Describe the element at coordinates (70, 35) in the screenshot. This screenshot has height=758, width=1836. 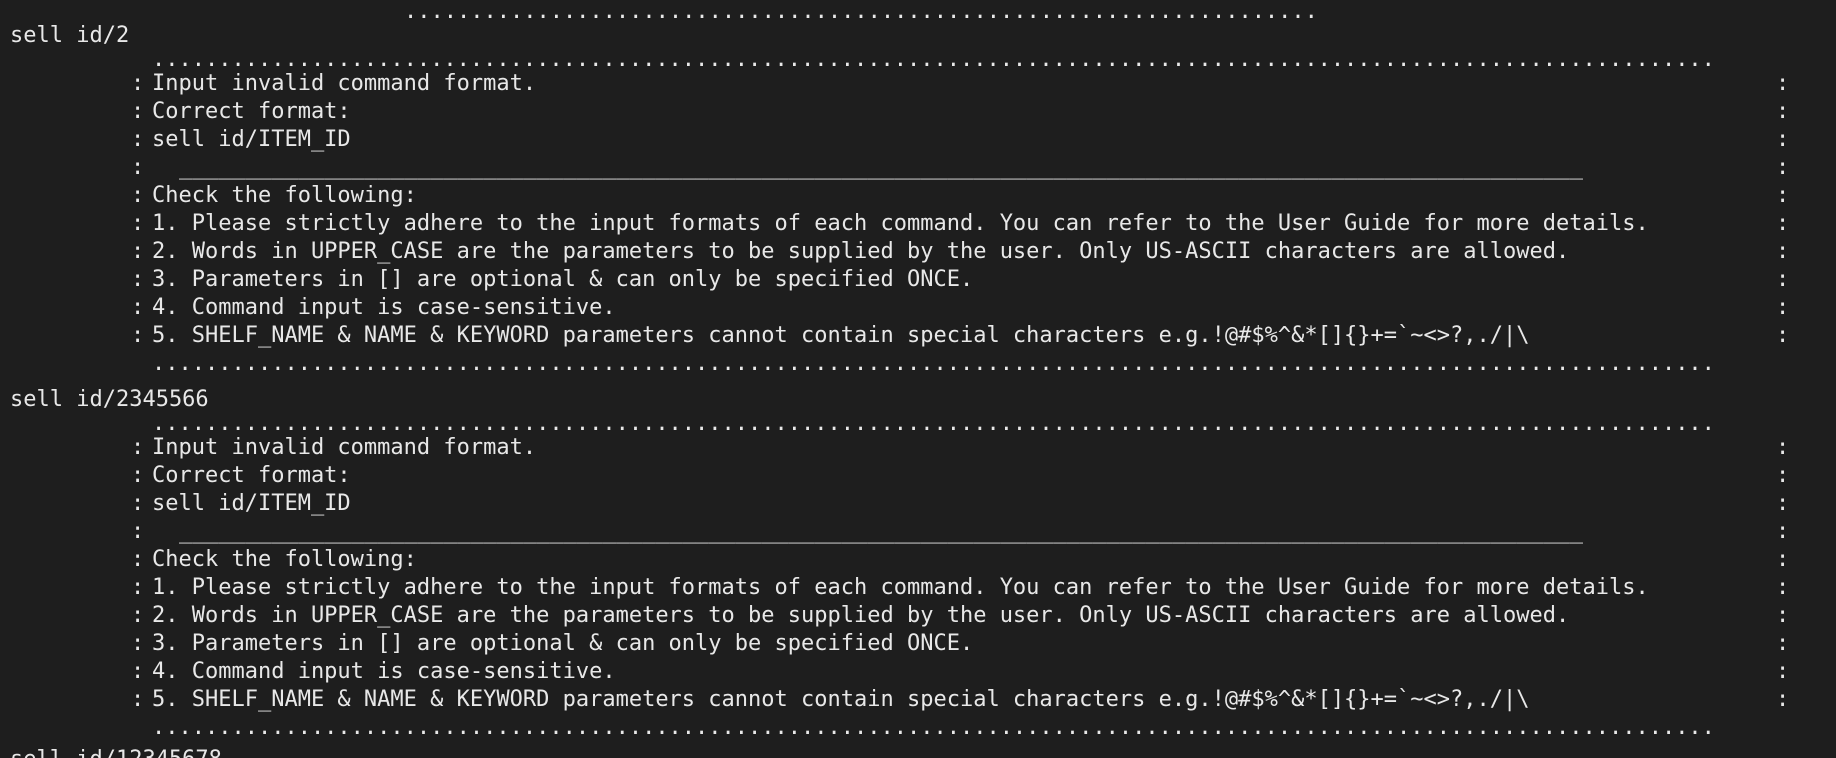
I see `command-line: sell id/2` at that location.